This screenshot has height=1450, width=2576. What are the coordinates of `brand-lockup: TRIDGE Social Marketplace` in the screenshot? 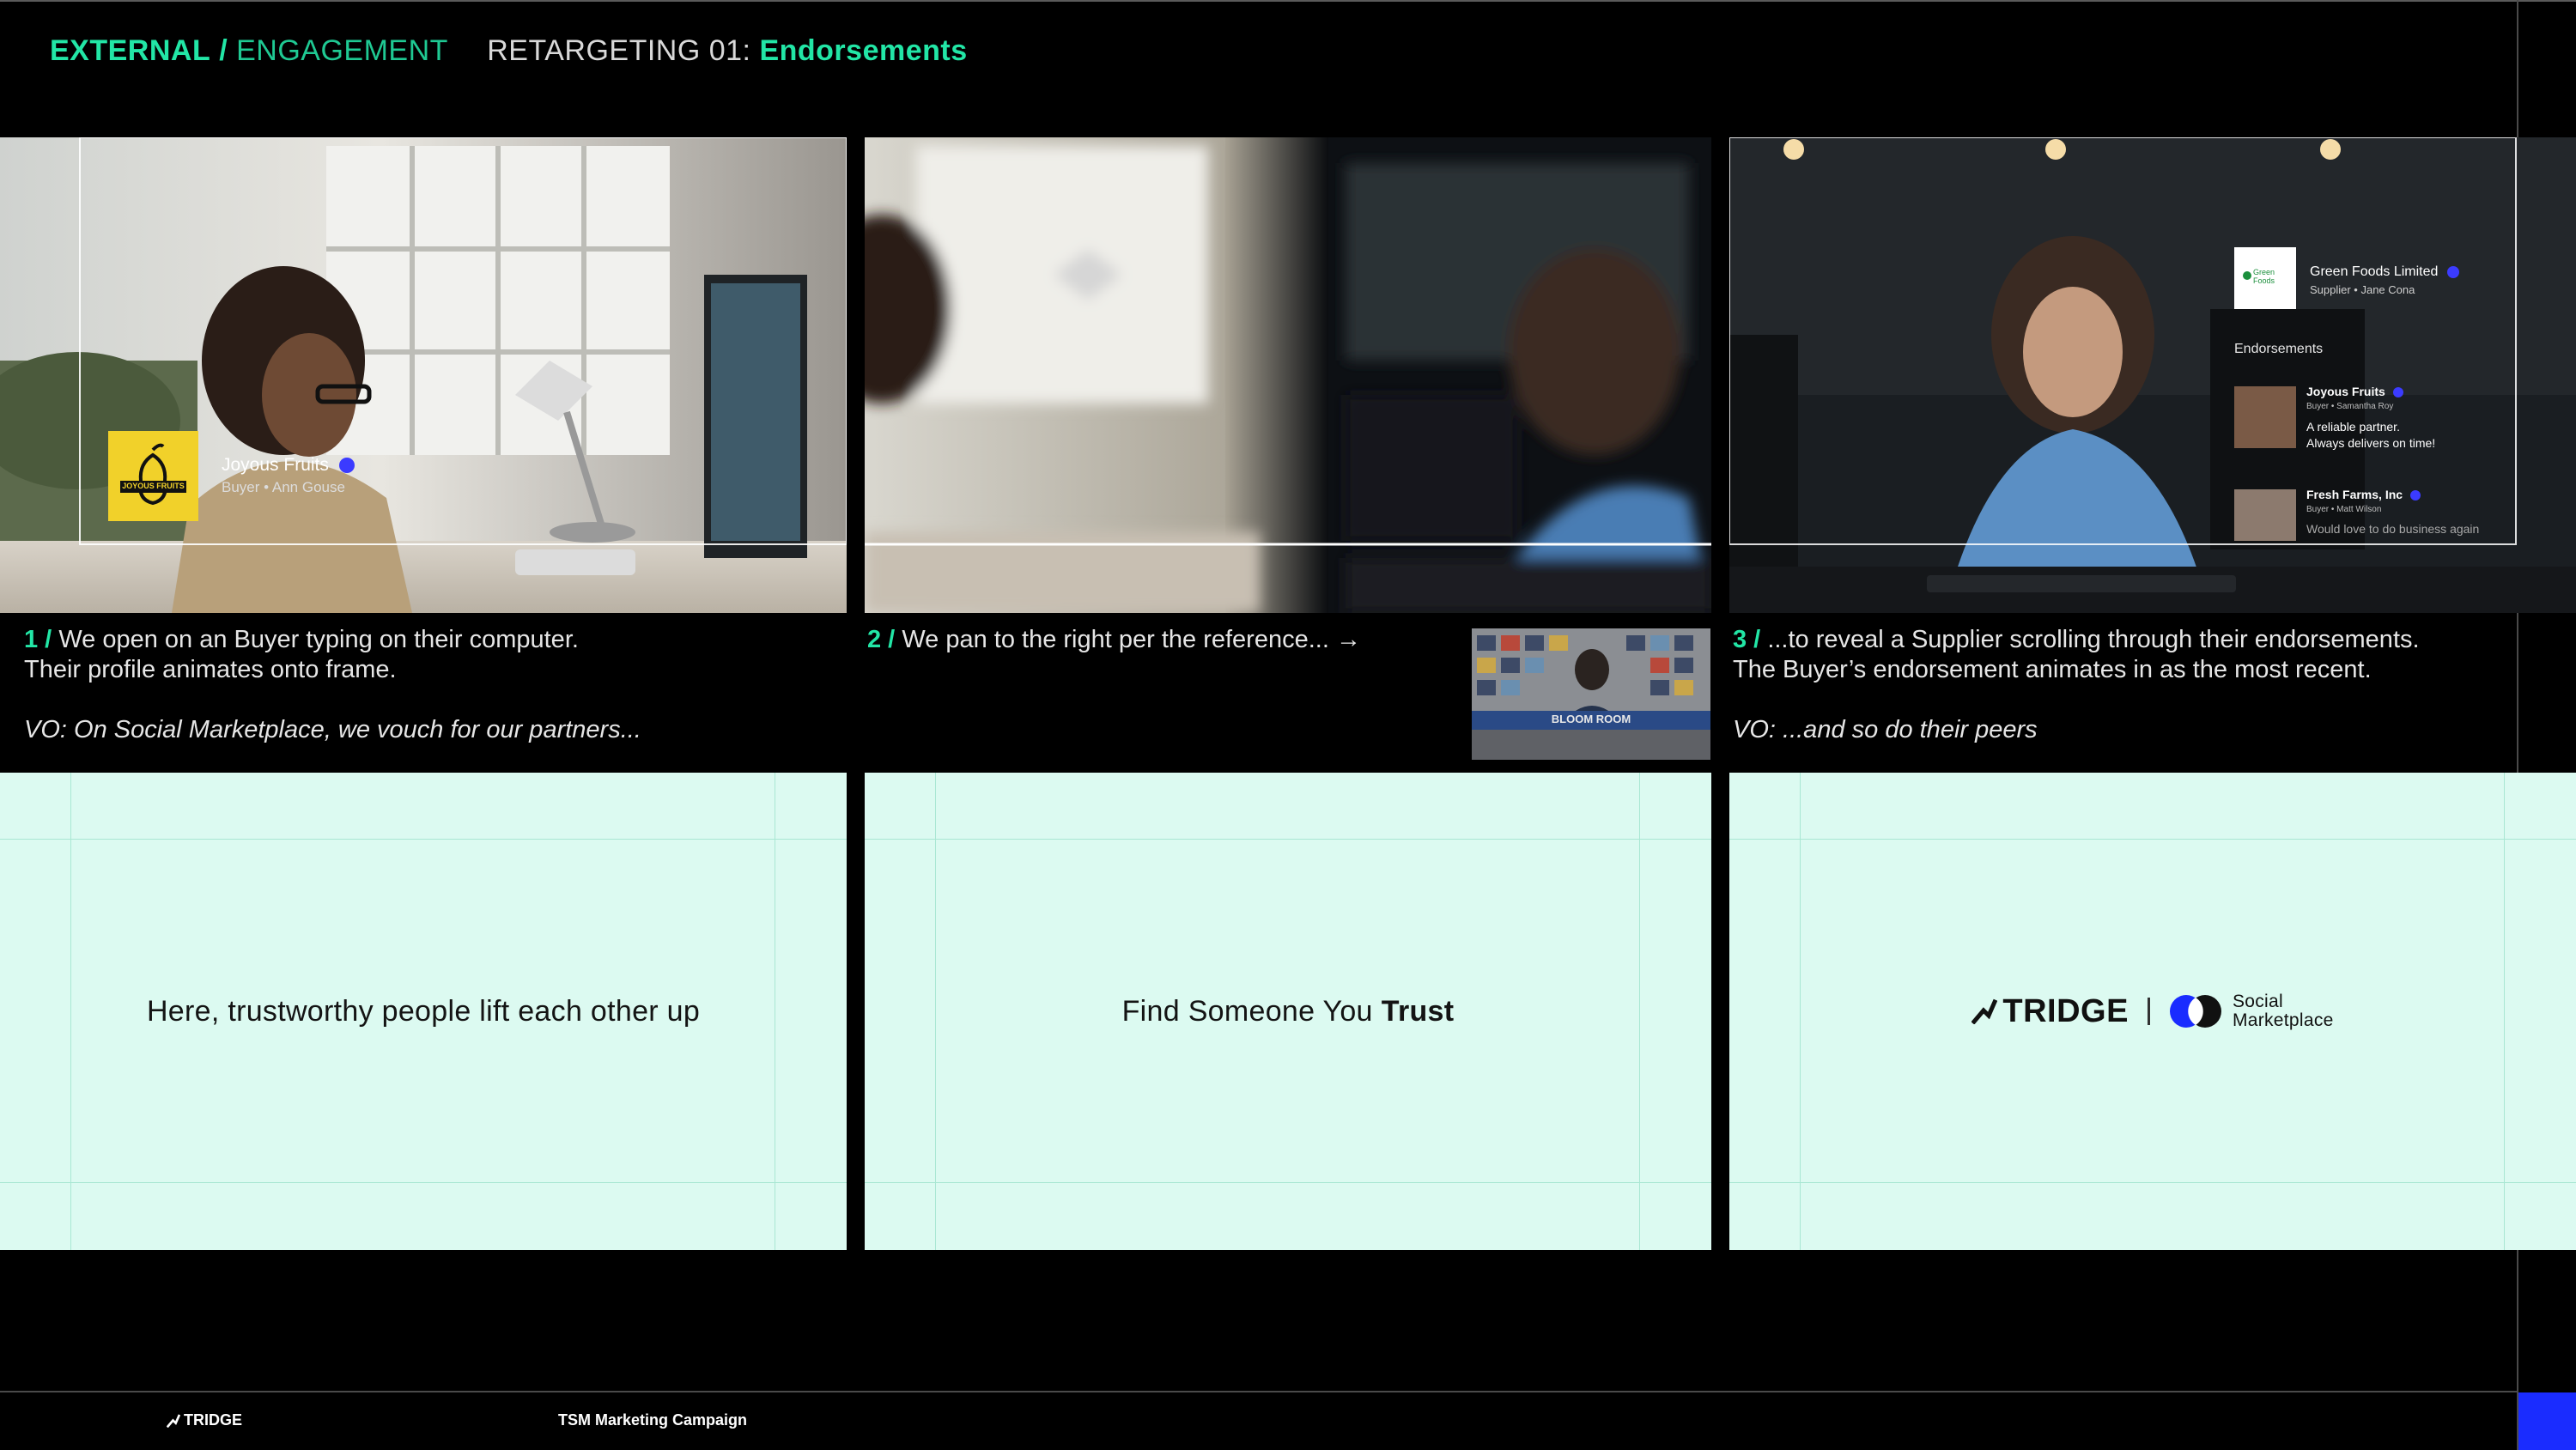 It's located at (2152, 1011).